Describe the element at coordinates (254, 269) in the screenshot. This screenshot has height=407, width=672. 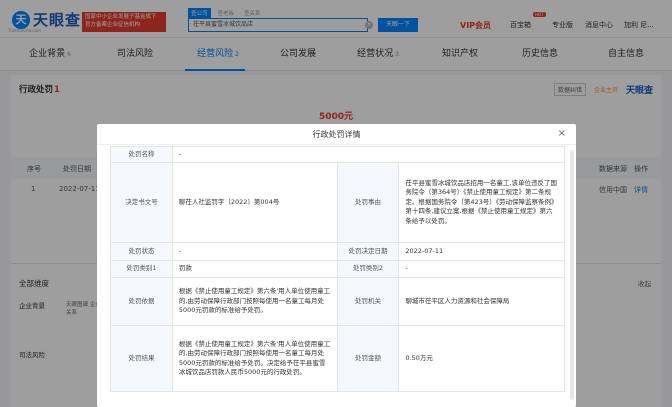
I see `field-value: 罚款` at that location.